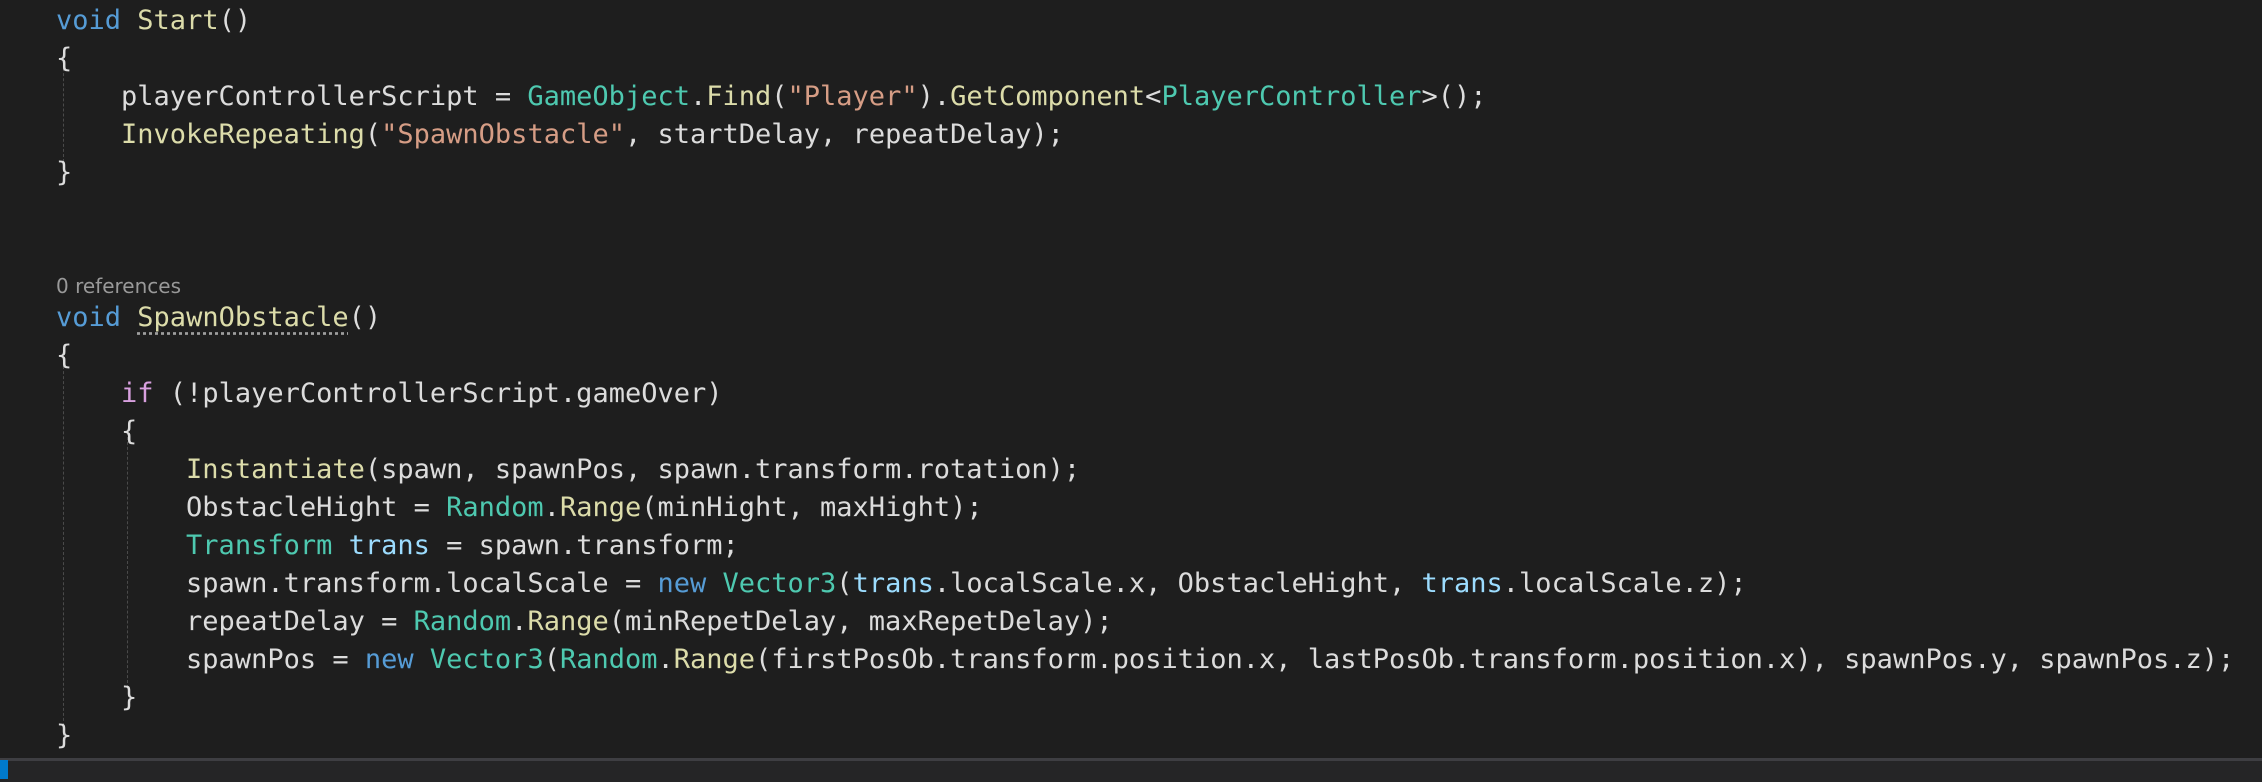  I want to click on code-token: >();, so click(1454, 96).